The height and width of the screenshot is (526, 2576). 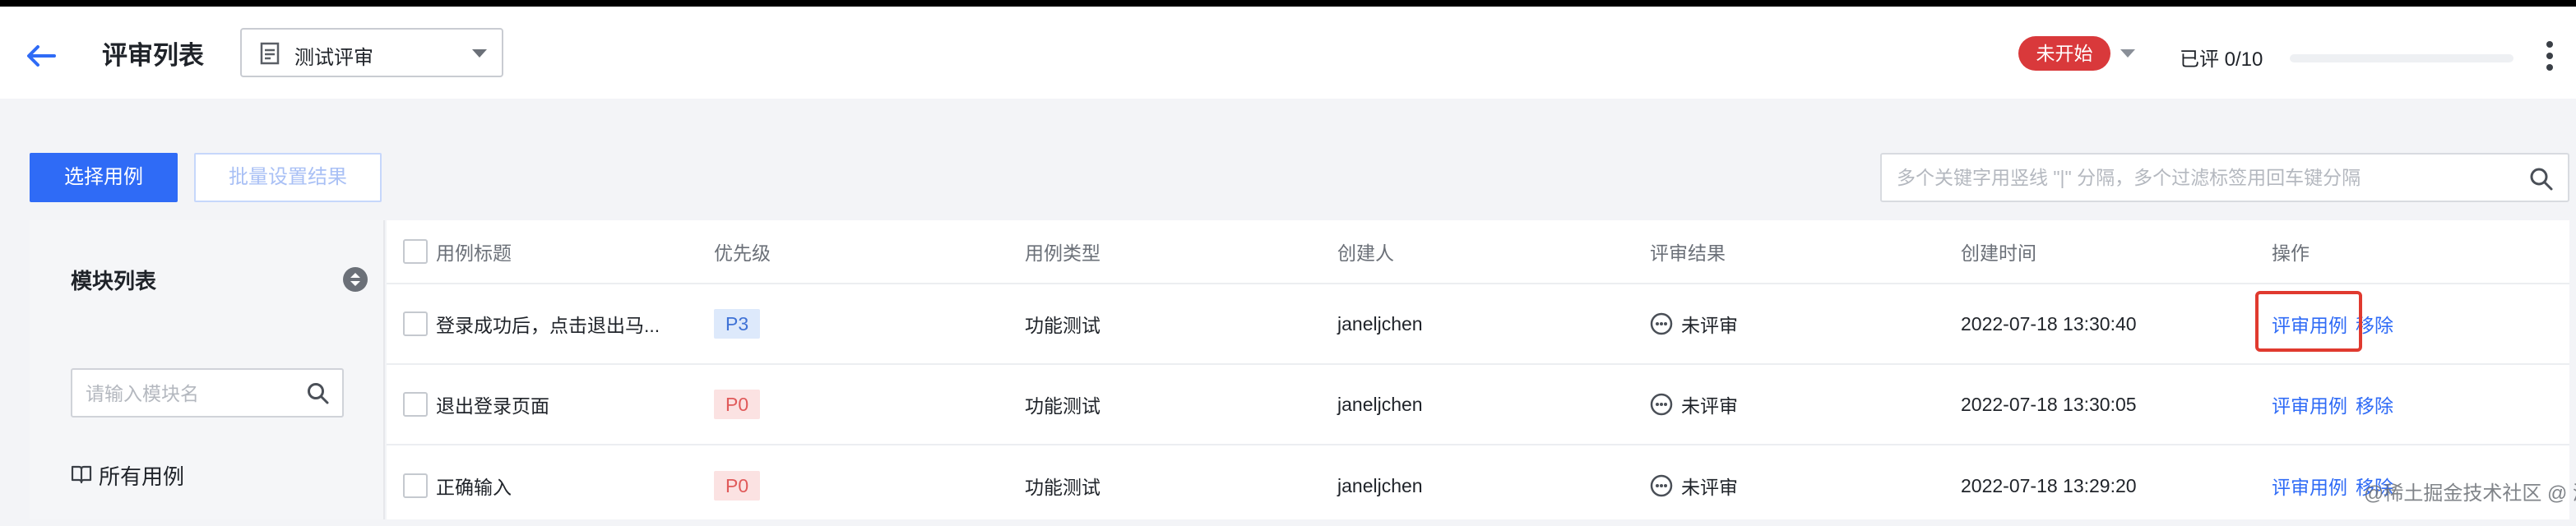 I want to click on sidebar-item-label: 所有用例, so click(x=142, y=476).